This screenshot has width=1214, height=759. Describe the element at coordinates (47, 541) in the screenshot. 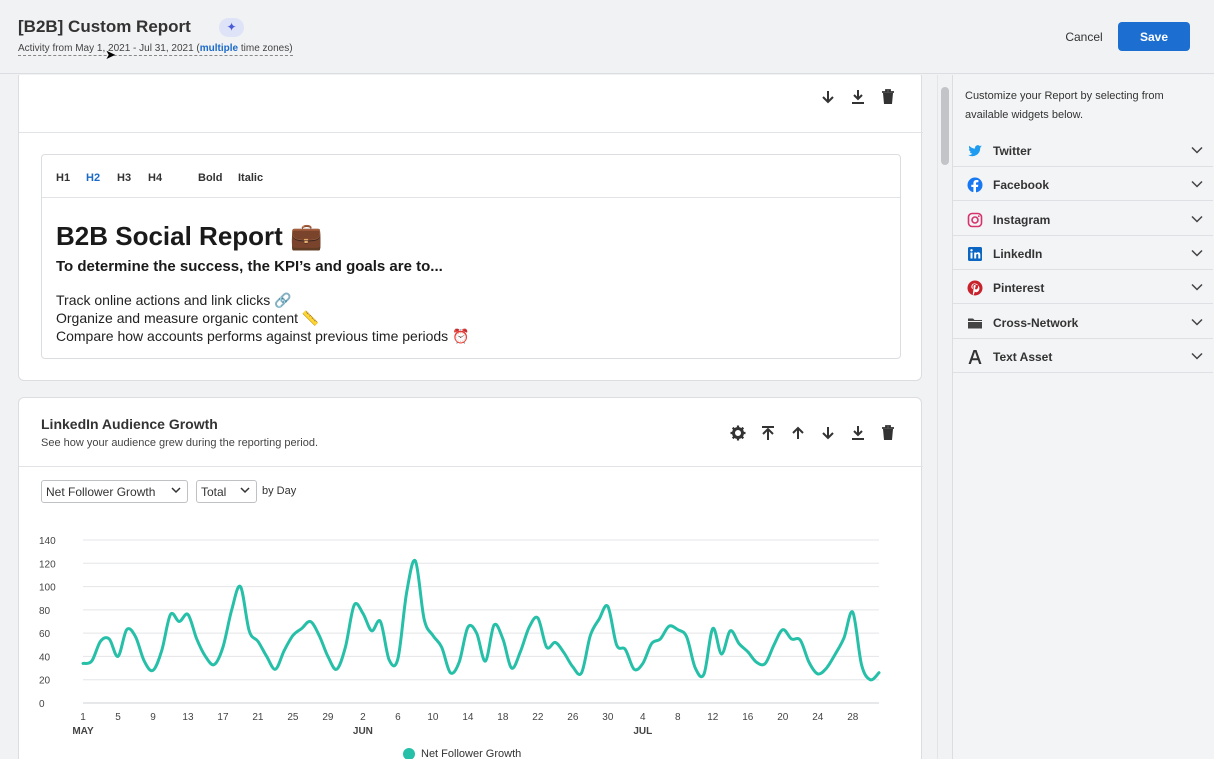

I see `y-tick-label: 140` at that location.